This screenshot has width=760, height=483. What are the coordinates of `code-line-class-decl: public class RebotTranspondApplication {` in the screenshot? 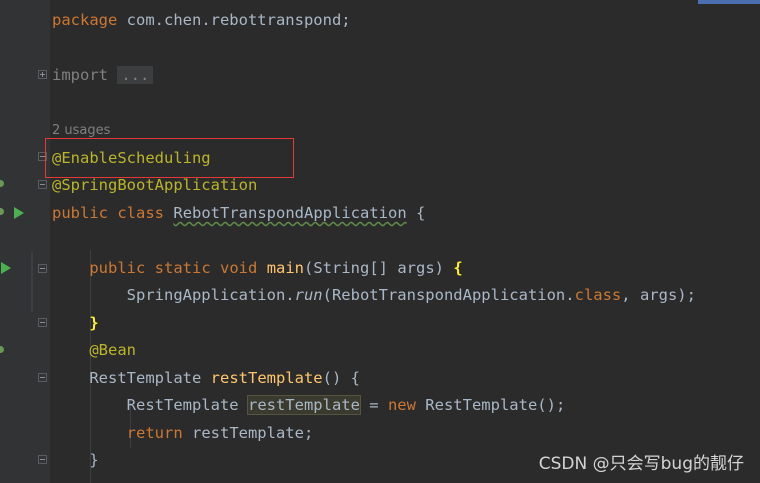 It's located at (239, 213).